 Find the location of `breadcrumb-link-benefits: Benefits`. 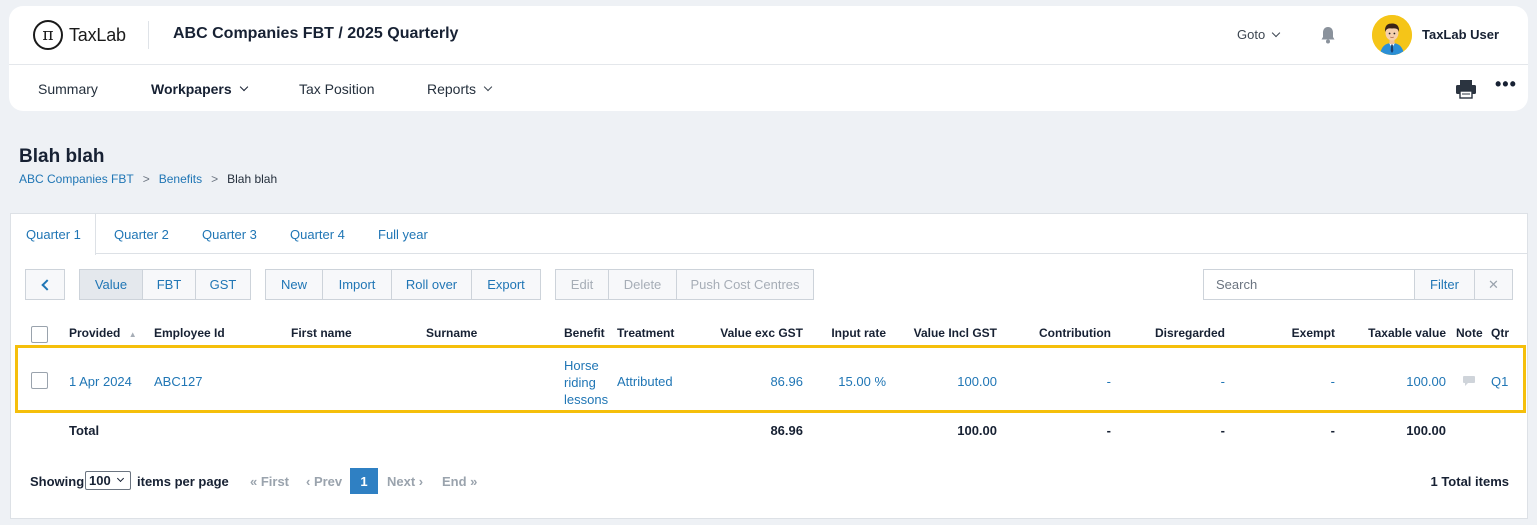

breadcrumb-link-benefits: Benefits is located at coordinates (180, 179).